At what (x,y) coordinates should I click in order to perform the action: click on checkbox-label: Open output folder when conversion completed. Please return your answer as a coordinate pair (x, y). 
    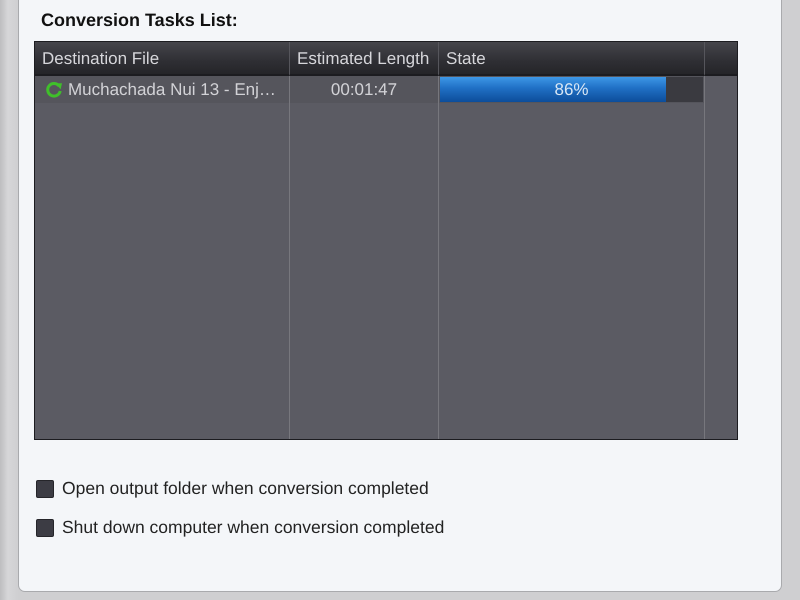
    Looking at the image, I should click on (245, 488).